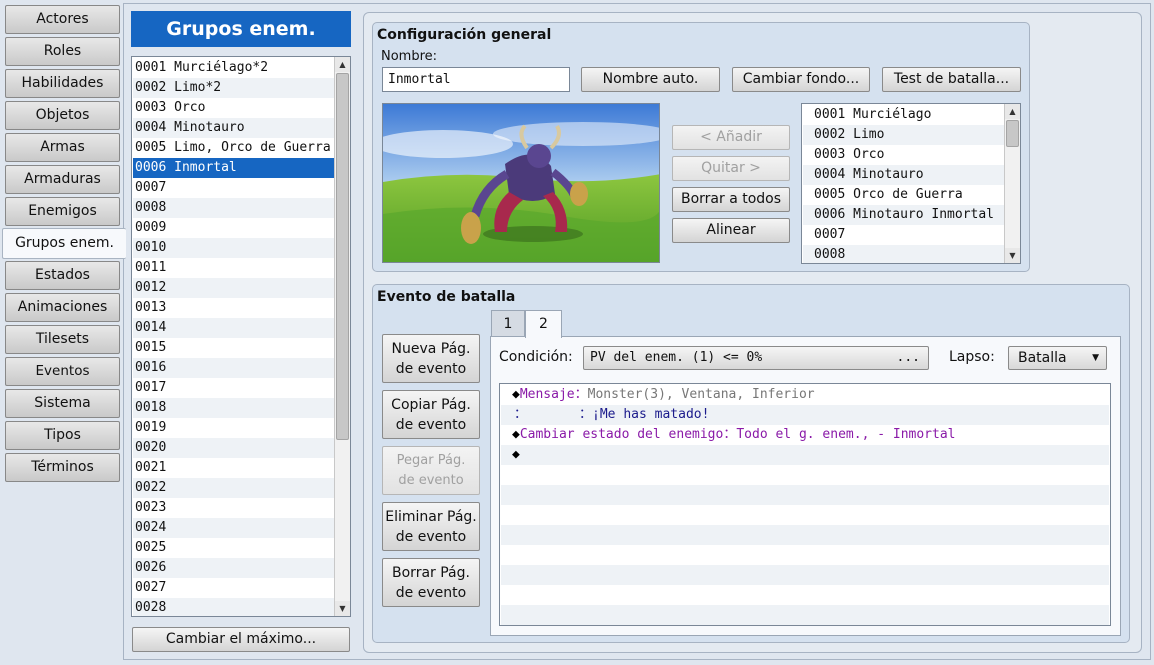  Describe the element at coordinates (233, 348) in the screenshot. I see `troop-item: 0015` at that location.